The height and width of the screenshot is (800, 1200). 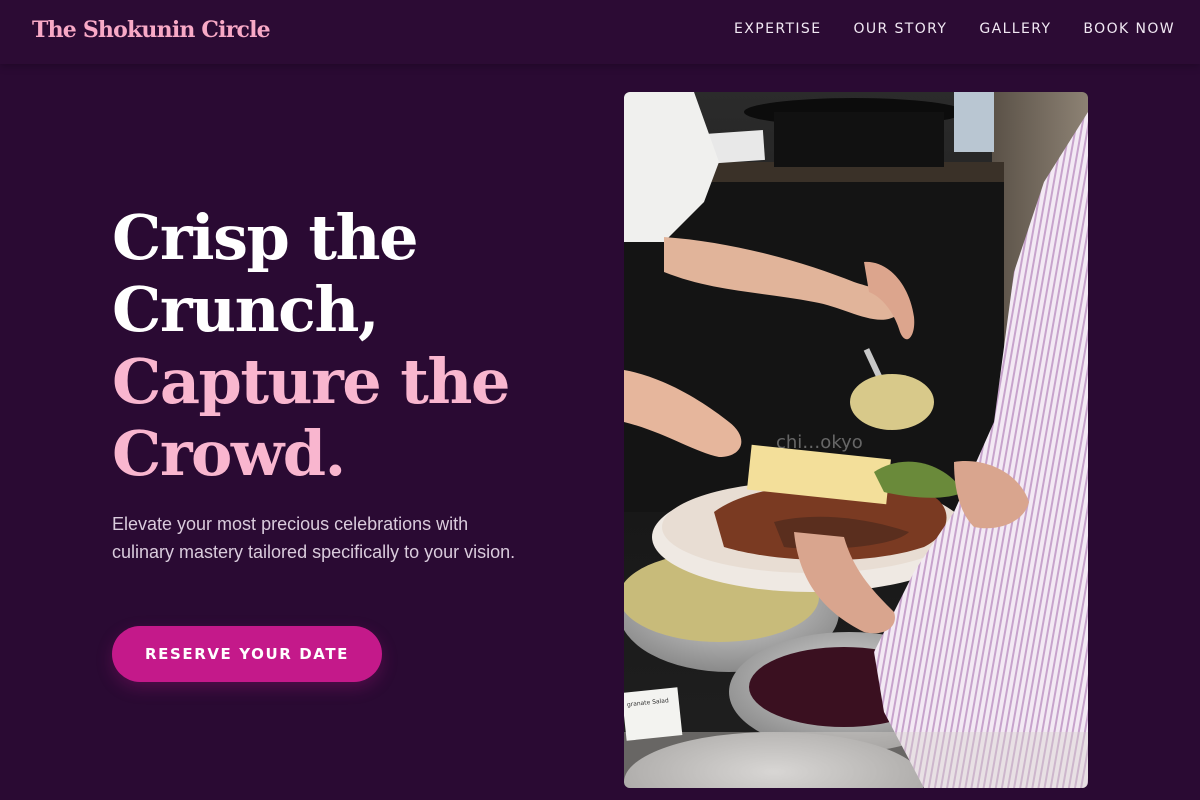 I want to click on nav-book-now: BOOK NOW, so click(x=1129, y=29).